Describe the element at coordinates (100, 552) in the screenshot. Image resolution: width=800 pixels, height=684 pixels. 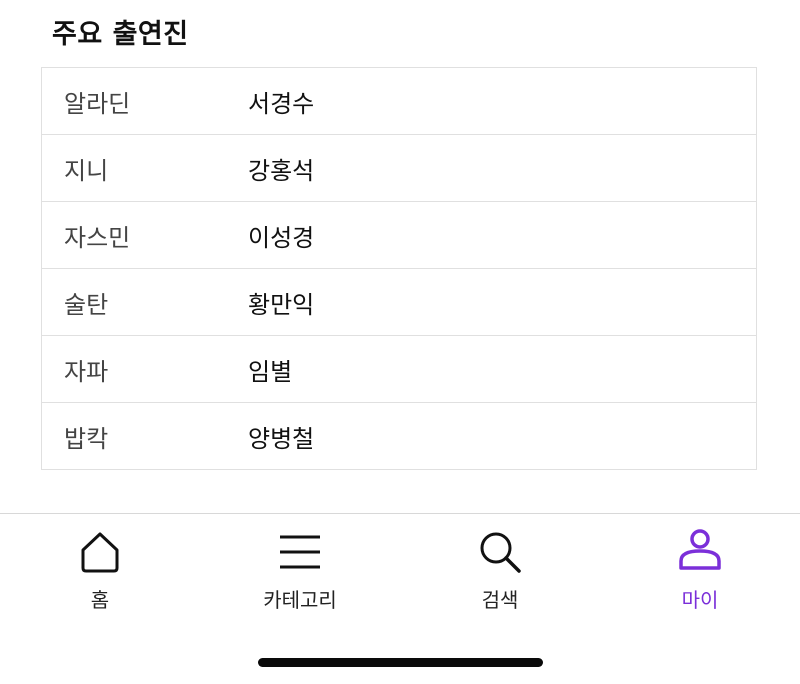
I see `home-icon` at that location.